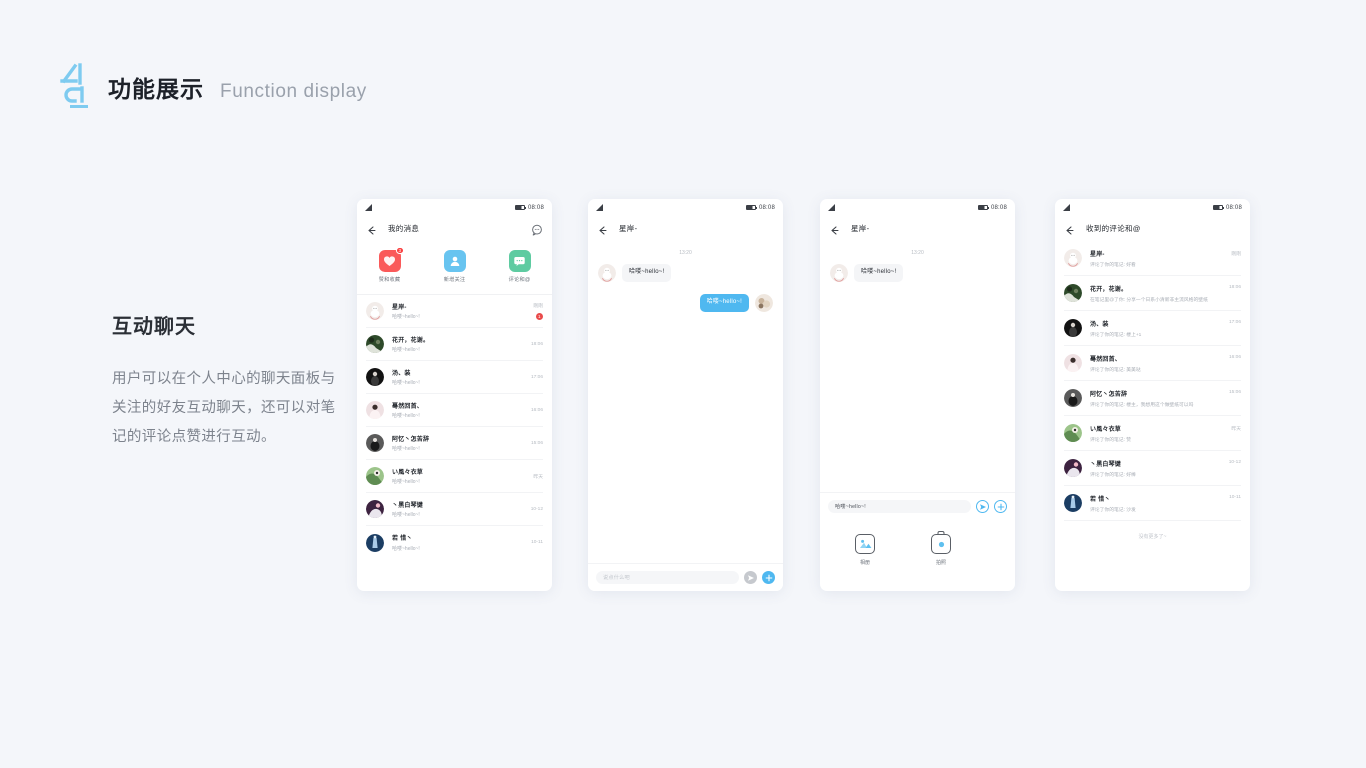 The height and width of the screenshot is (768, 1366). I want to click on nav-bar: 收到的评论和@, so click(1152, 228).